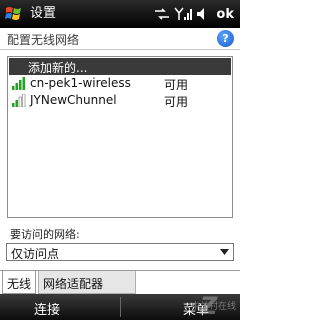 This screenshot has height=320, width=320. I want to click on list-item: cn-pek1-wireless 可用, so click(120, 83).